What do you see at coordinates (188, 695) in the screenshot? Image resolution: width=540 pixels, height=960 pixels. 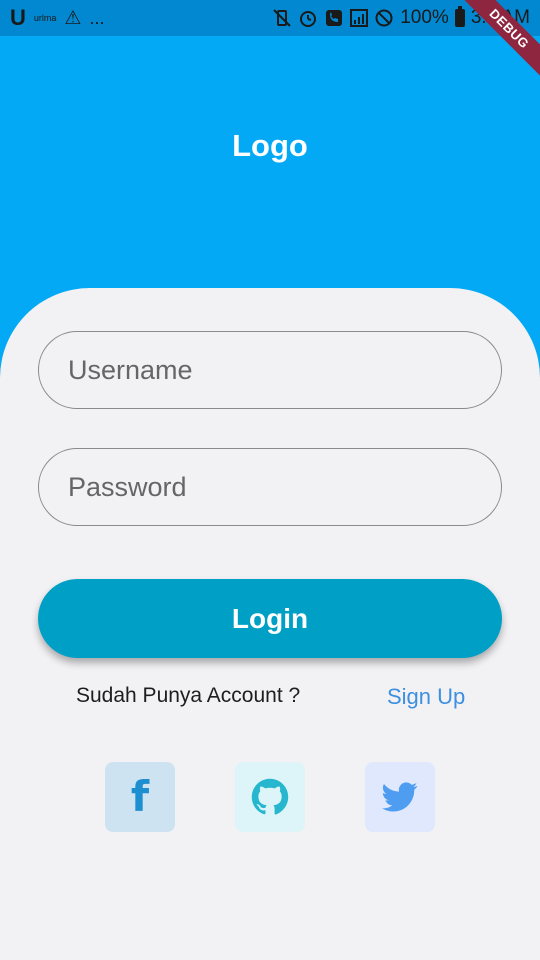 I see `account-prompt: Sudah Punya Account ?` at bounding box center [188, 695].